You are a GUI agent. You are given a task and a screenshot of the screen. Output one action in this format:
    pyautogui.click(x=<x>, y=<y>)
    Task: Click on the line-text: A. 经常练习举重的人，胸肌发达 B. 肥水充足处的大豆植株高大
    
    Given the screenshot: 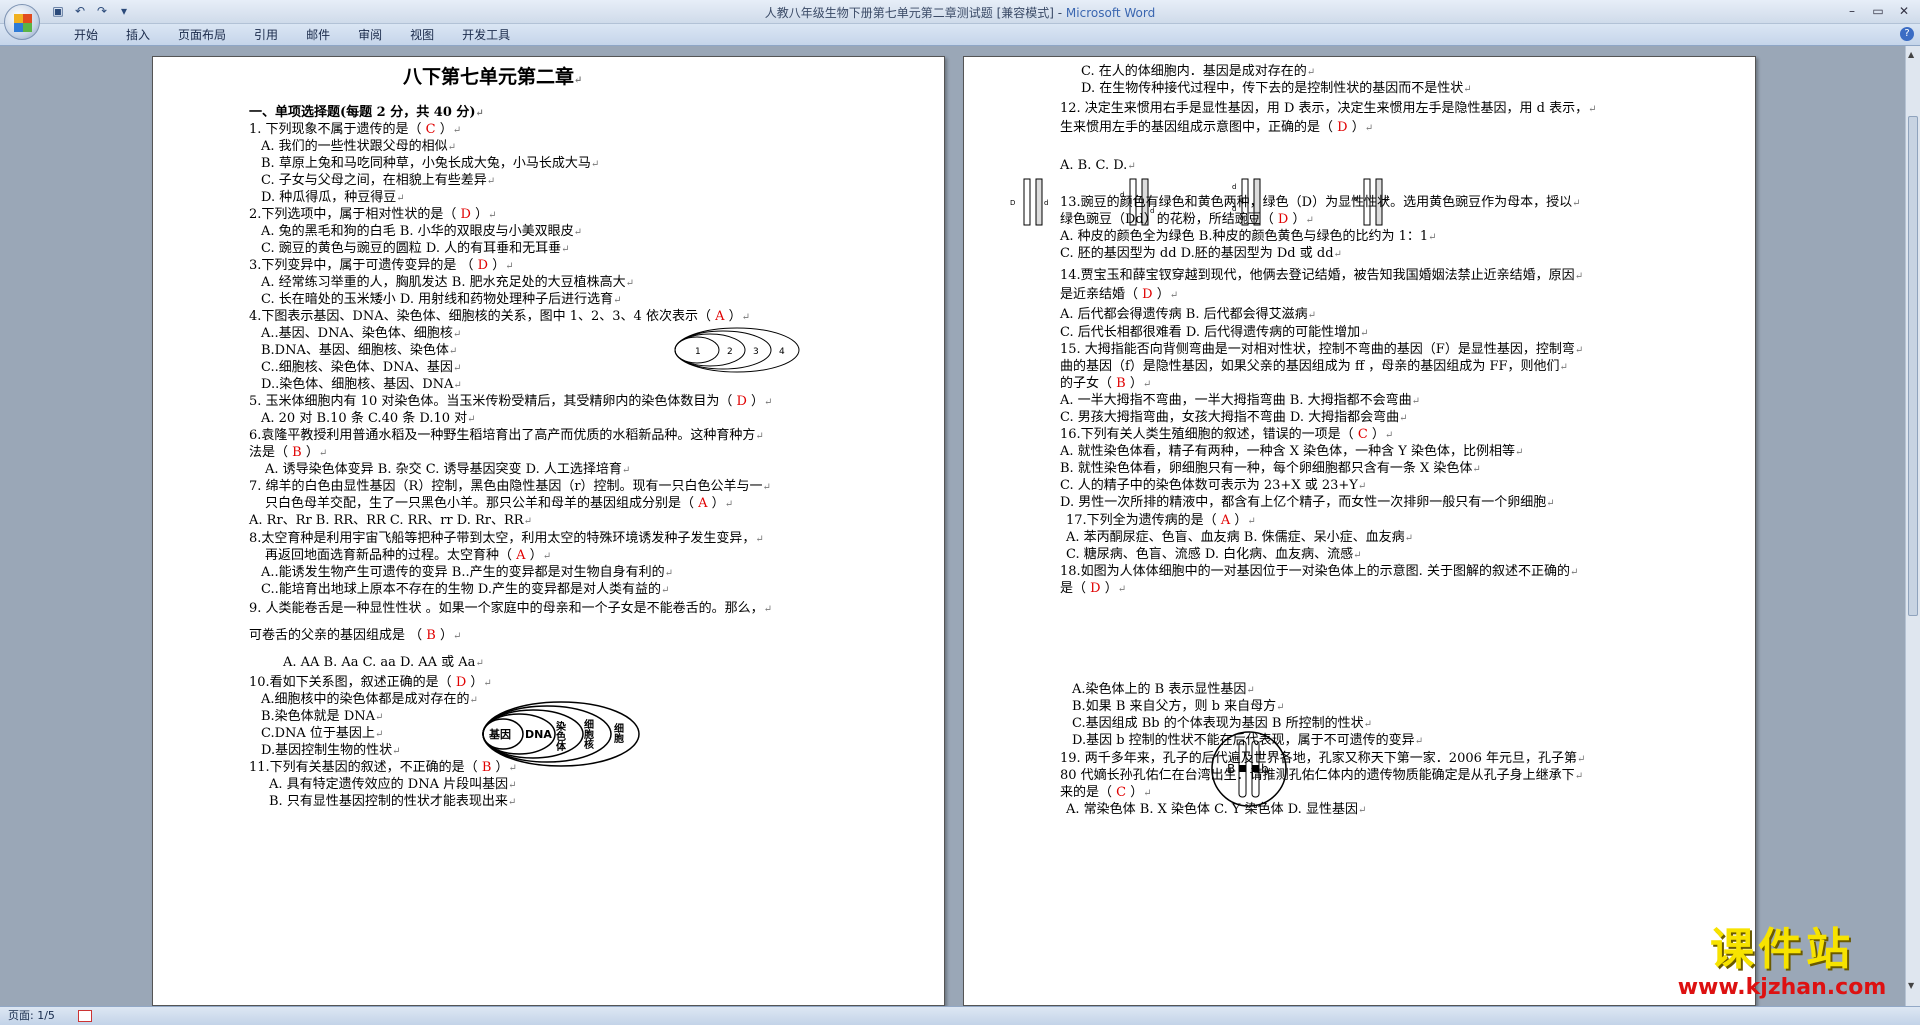 What is the action you would take?
    pyautogui.click(x=443, y=282)
    